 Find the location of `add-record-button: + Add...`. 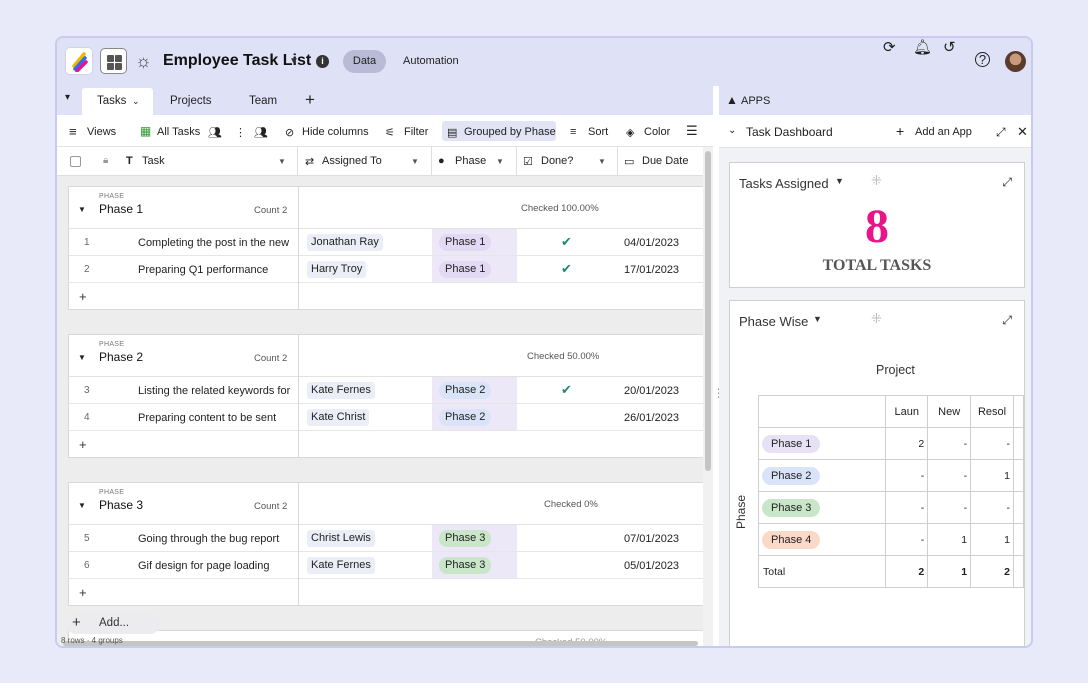

add-record-button: + Add... is located at coordinates (113, 623).